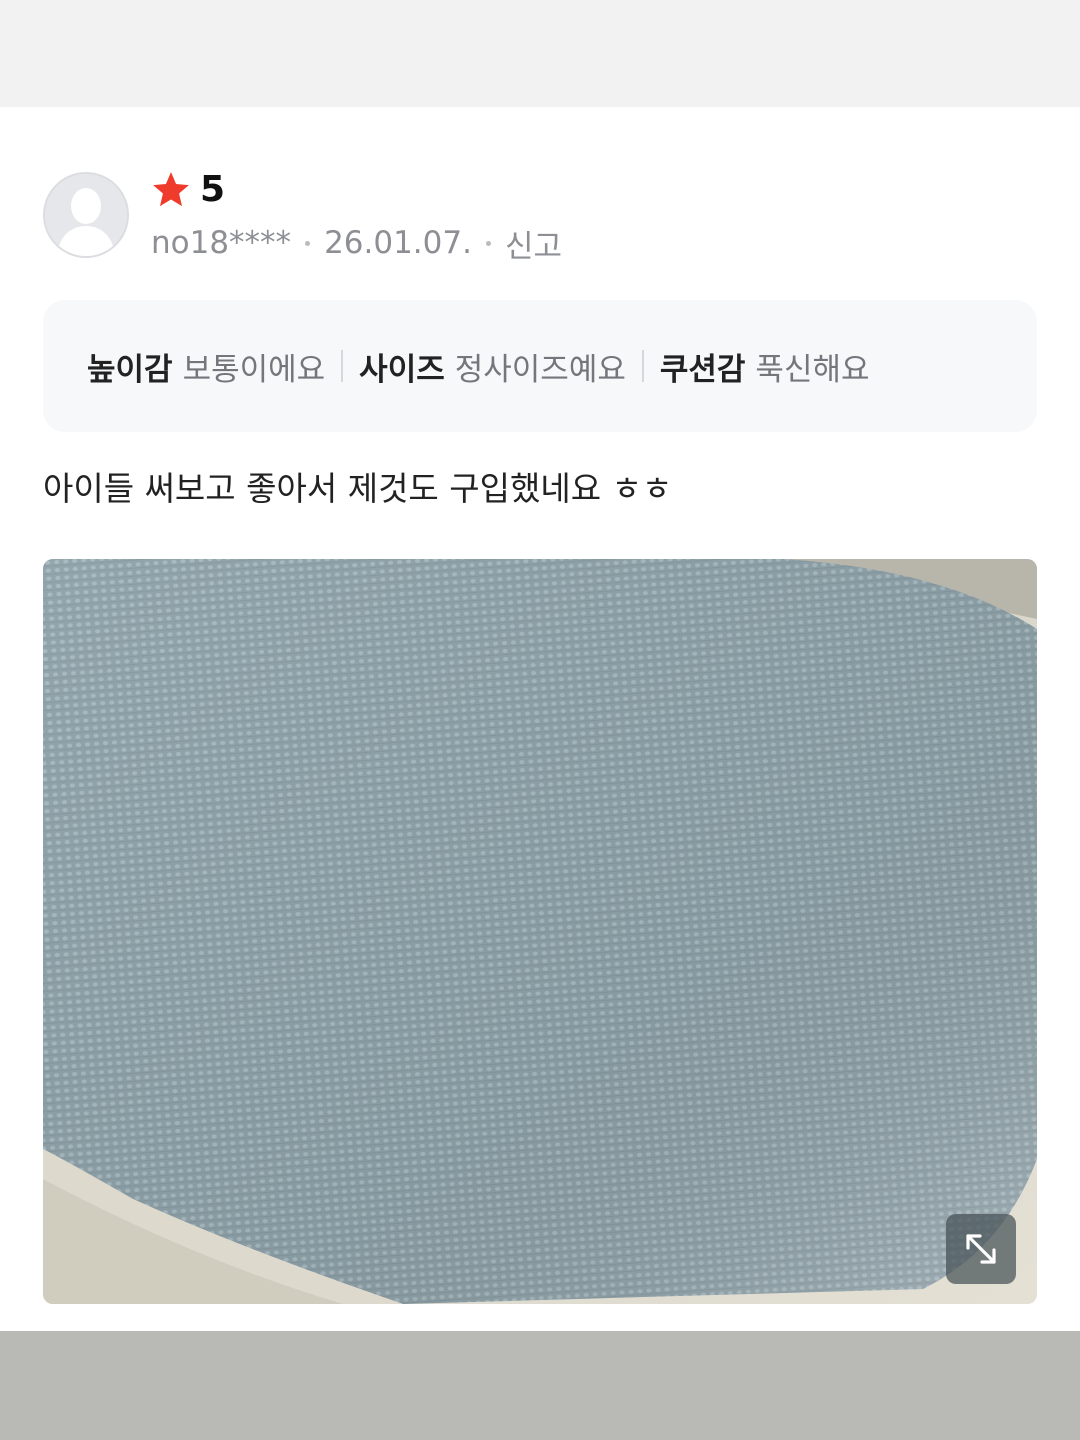  What do you see at coordinates (221, 243) in the screenshot?
I see `user-id: no18****` at bounding box center [221, 243].